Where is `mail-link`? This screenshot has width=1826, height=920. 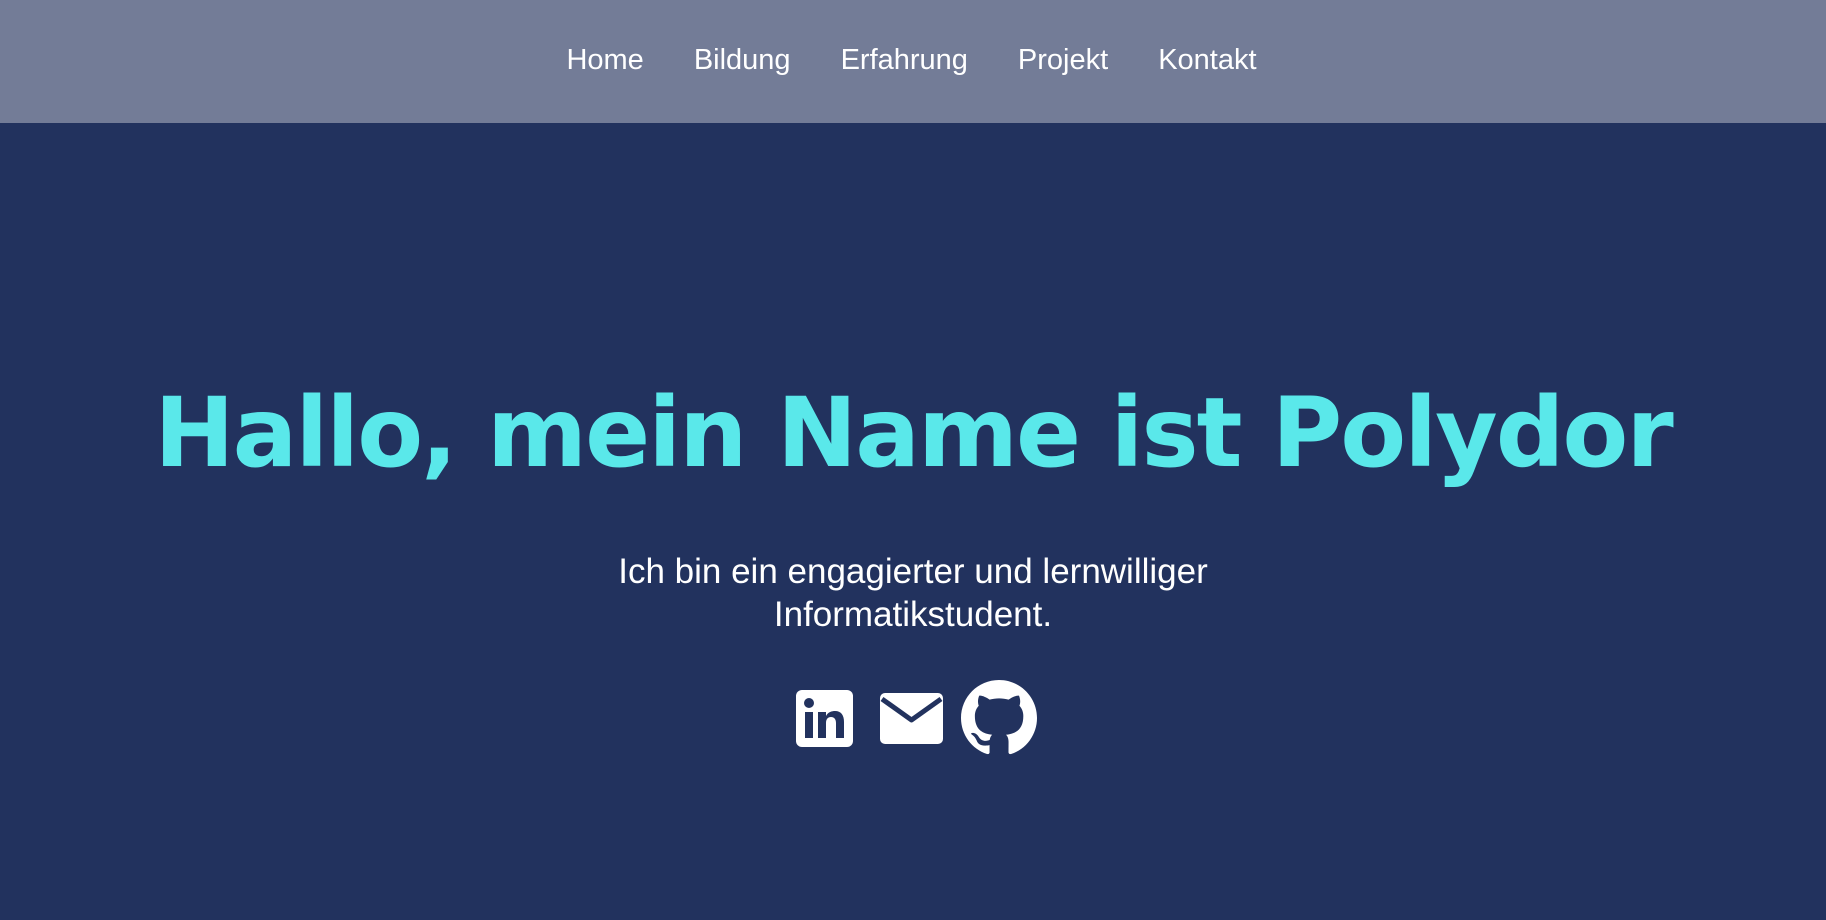
mail-link is located at coordinates (911, 718).